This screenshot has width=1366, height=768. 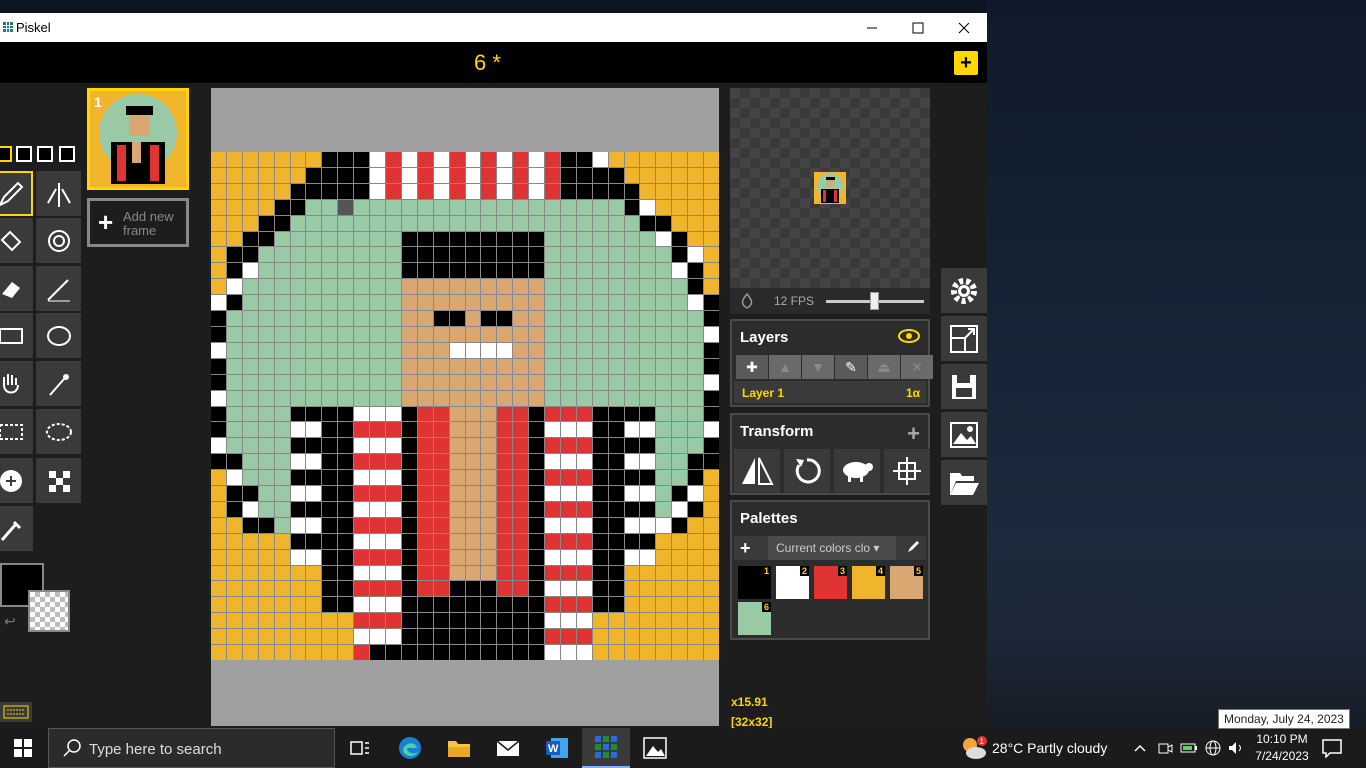 I want to click on ellipse-icon, so click(x=58, y=335).